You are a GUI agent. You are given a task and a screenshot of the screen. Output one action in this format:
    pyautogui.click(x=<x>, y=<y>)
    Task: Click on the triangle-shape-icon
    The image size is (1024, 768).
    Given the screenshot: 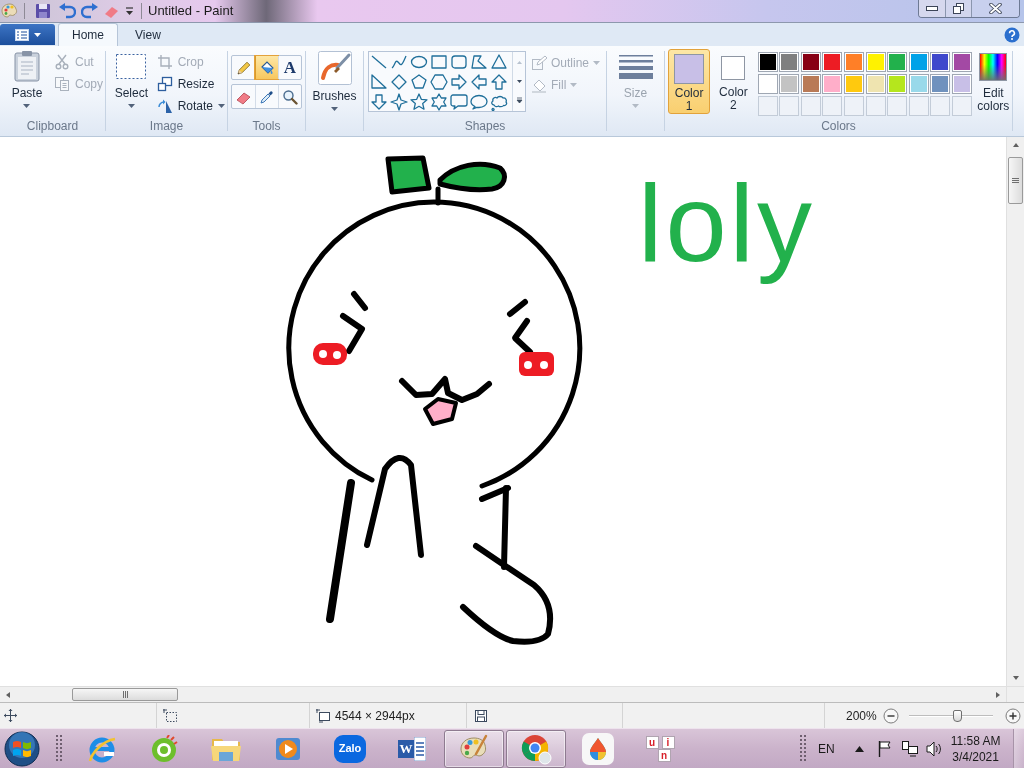 What is the action you would take?
    pyautogui.click(x=499, y=62)
    